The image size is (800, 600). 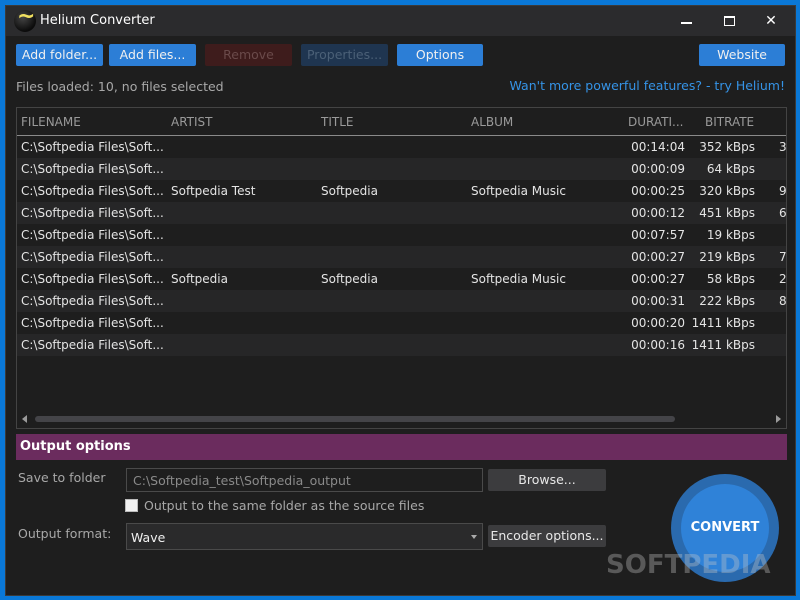 What do you see at coordinates (783, 147) in the screenshot?
I see `cell-extra: 3` at bounding box center [783, 147].